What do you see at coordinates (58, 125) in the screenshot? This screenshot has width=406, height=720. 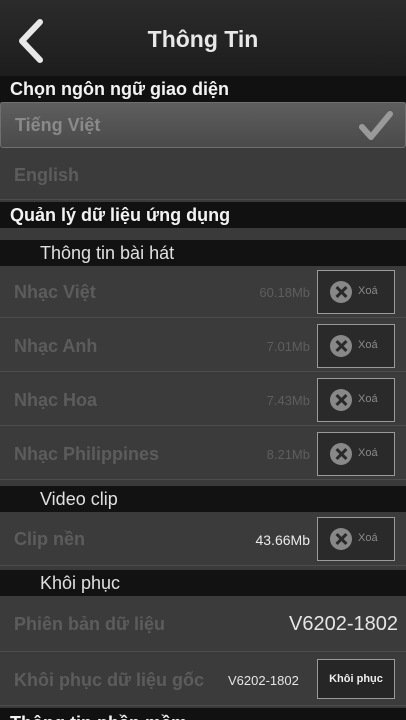 I see `language-label: Tiếng Việt` at bounding box center [58, 125].